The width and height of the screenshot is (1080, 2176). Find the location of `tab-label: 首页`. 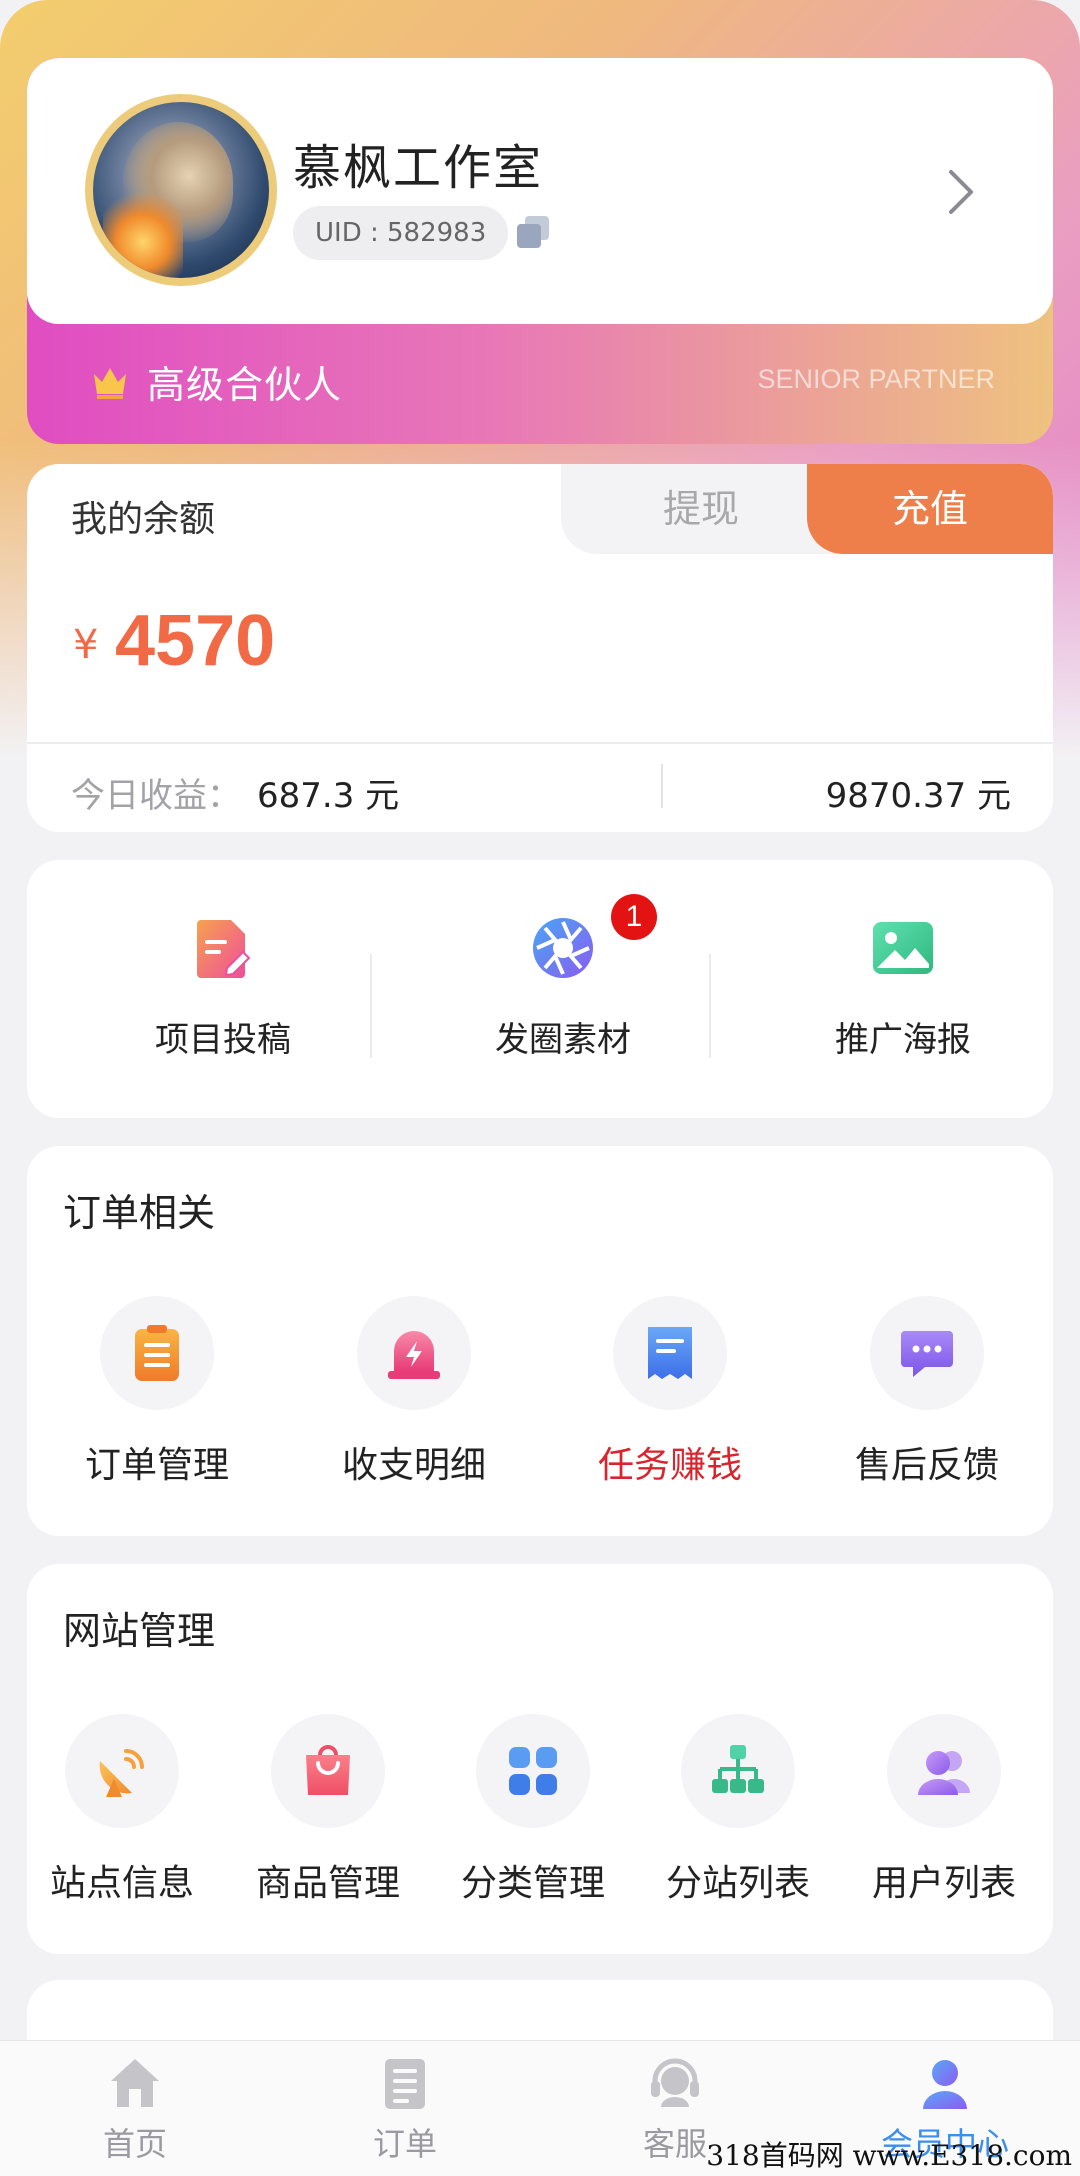

tab-label: 首页 is located at coordinates (134, 2144).